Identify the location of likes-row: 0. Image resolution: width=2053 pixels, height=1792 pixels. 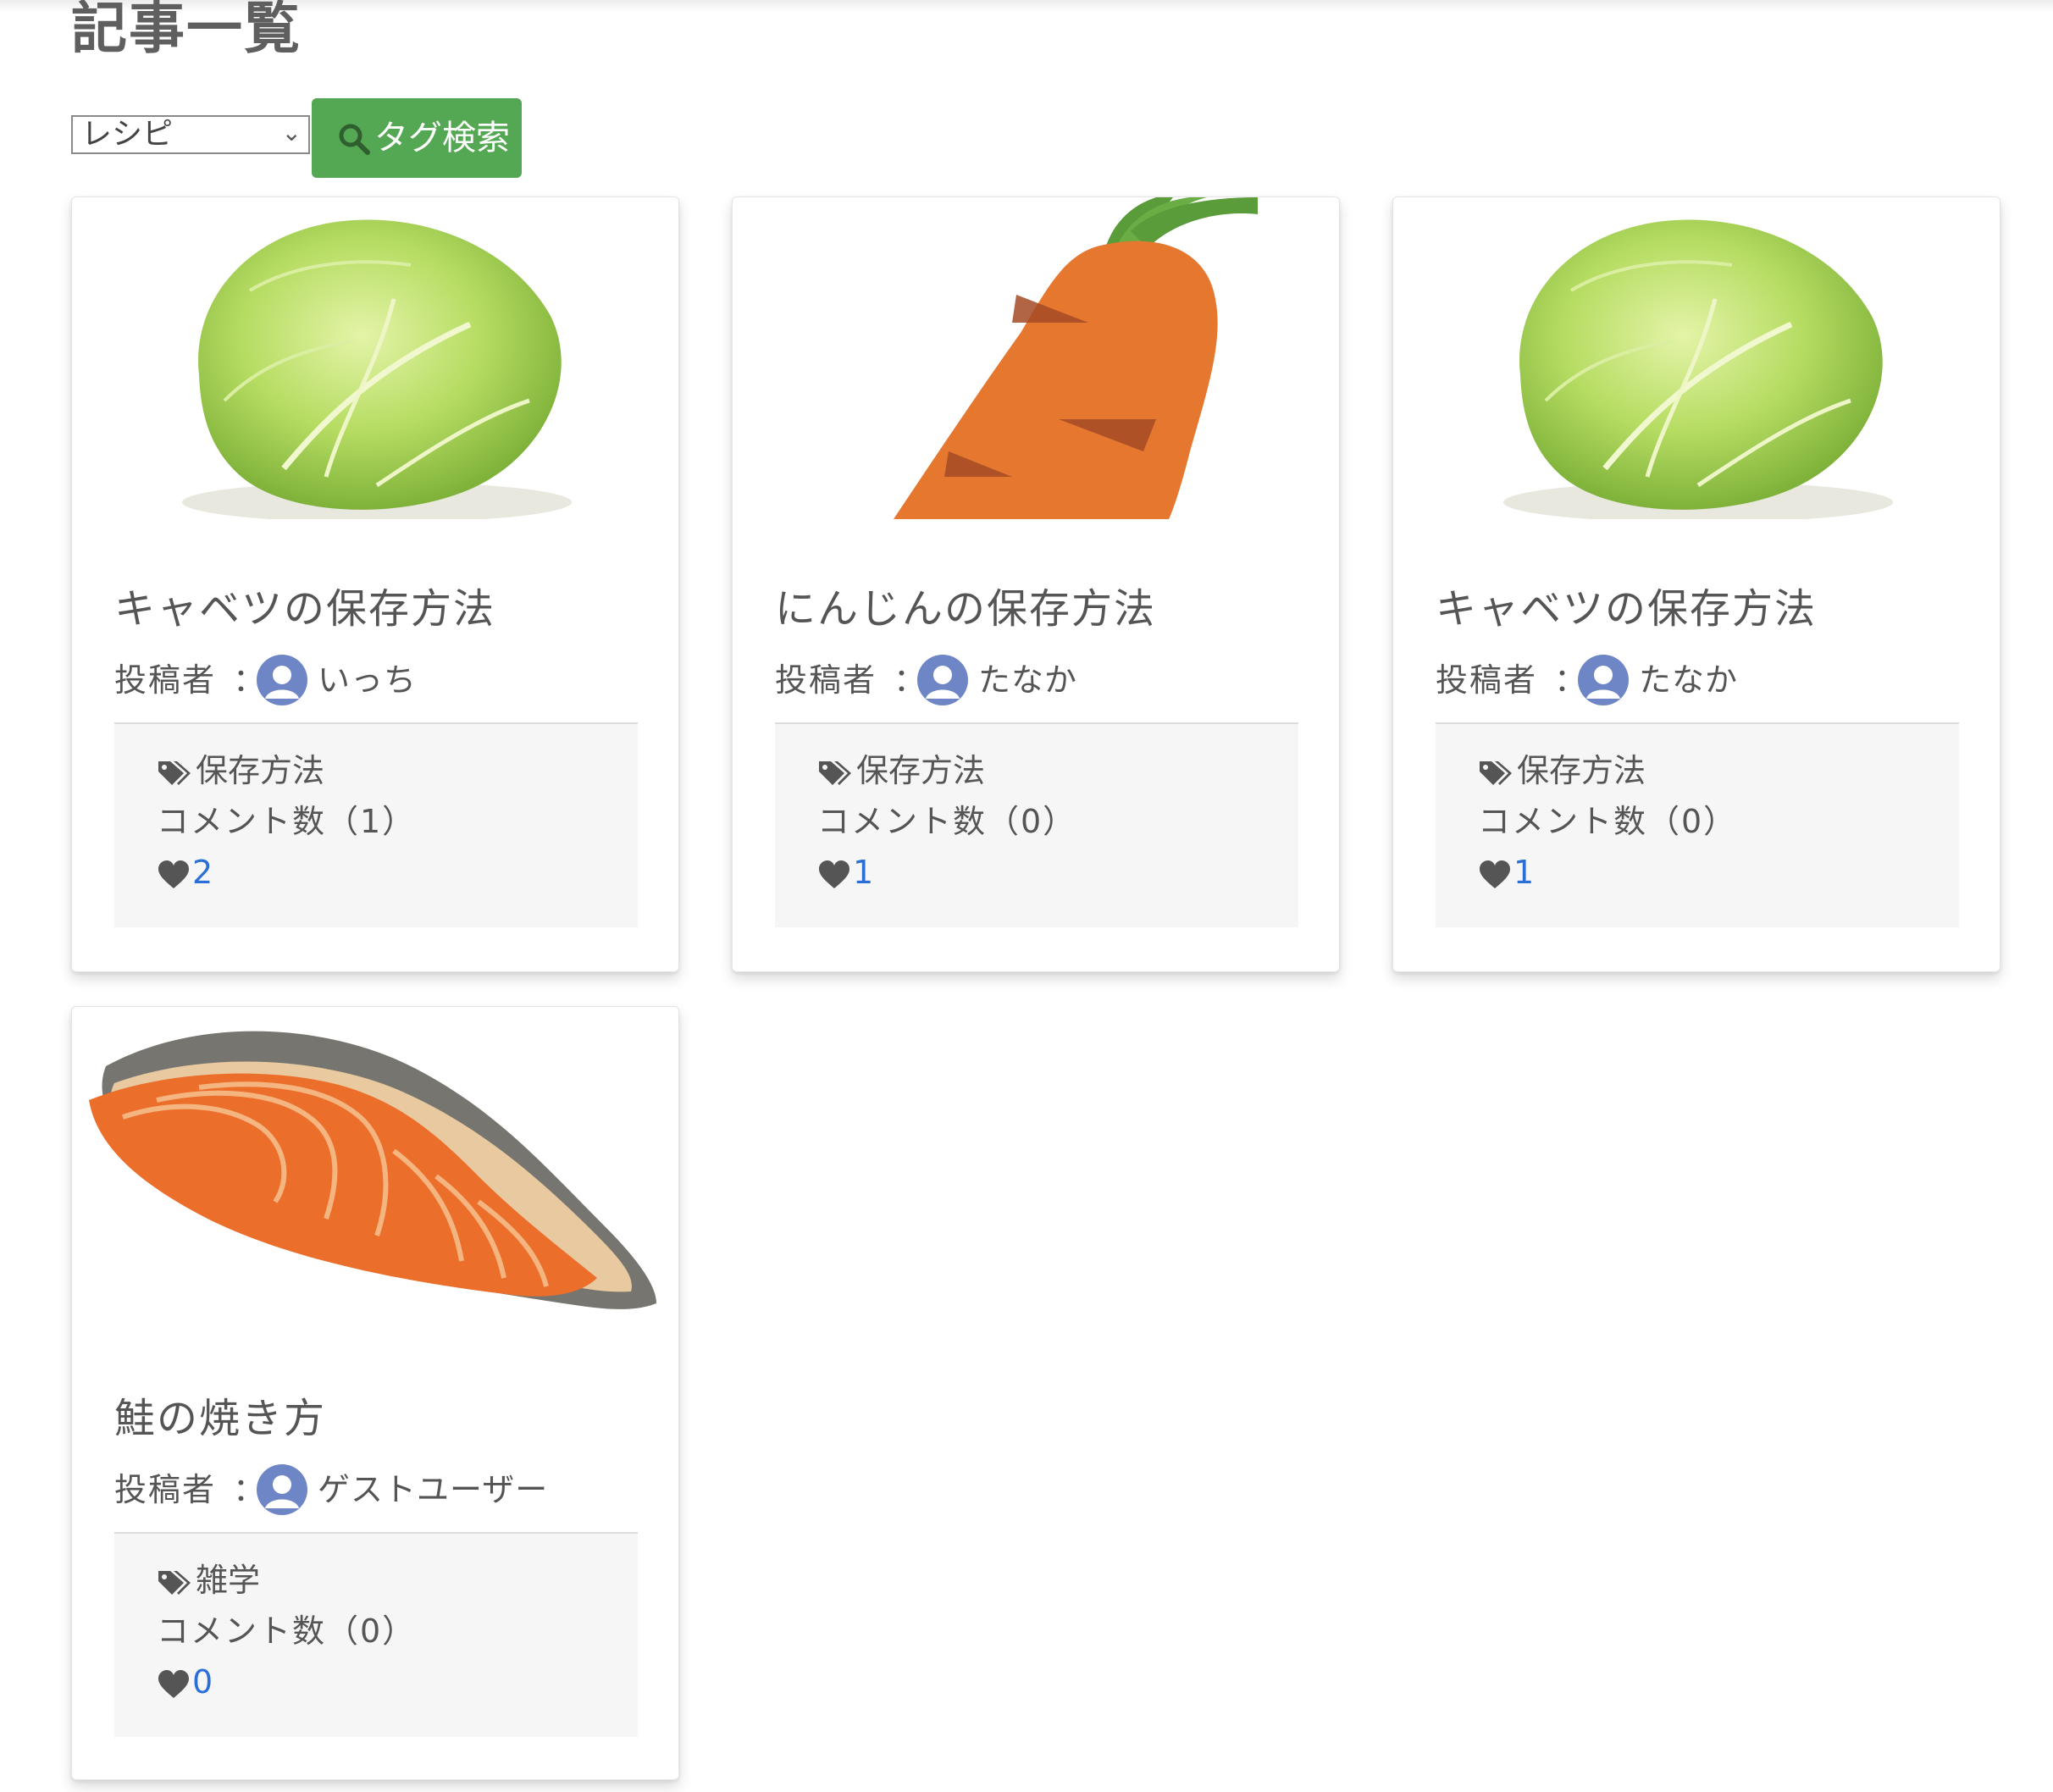
(185, 1682).